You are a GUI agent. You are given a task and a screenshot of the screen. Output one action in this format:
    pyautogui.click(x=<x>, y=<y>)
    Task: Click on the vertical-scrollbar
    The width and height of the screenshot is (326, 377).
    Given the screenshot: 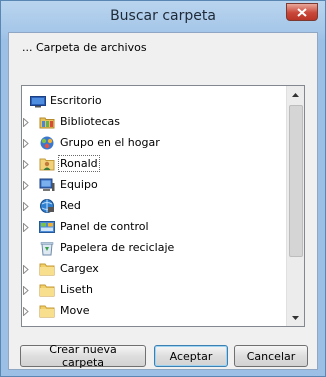 What is the action you would take?
    pyautogui.click(x=295, y=206)
    